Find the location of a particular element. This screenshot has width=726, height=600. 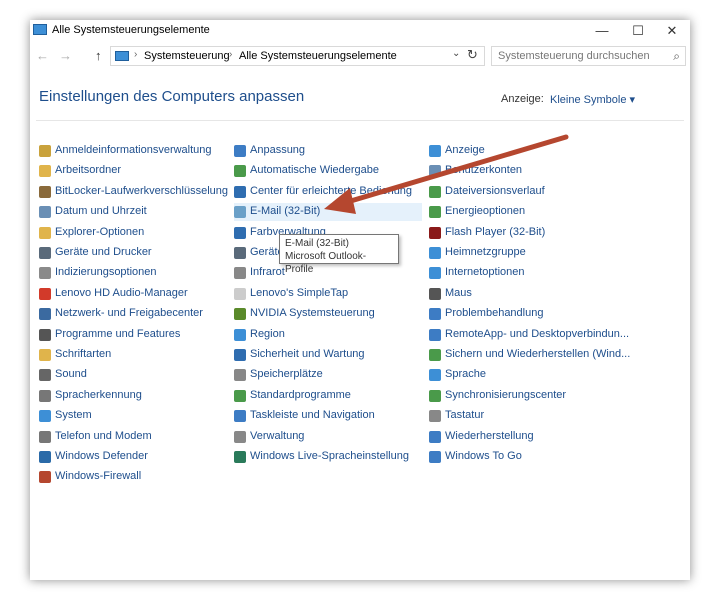

breadcrumb-systemsteuerung: Systemsteuerung is located at coordinates (187, 56).